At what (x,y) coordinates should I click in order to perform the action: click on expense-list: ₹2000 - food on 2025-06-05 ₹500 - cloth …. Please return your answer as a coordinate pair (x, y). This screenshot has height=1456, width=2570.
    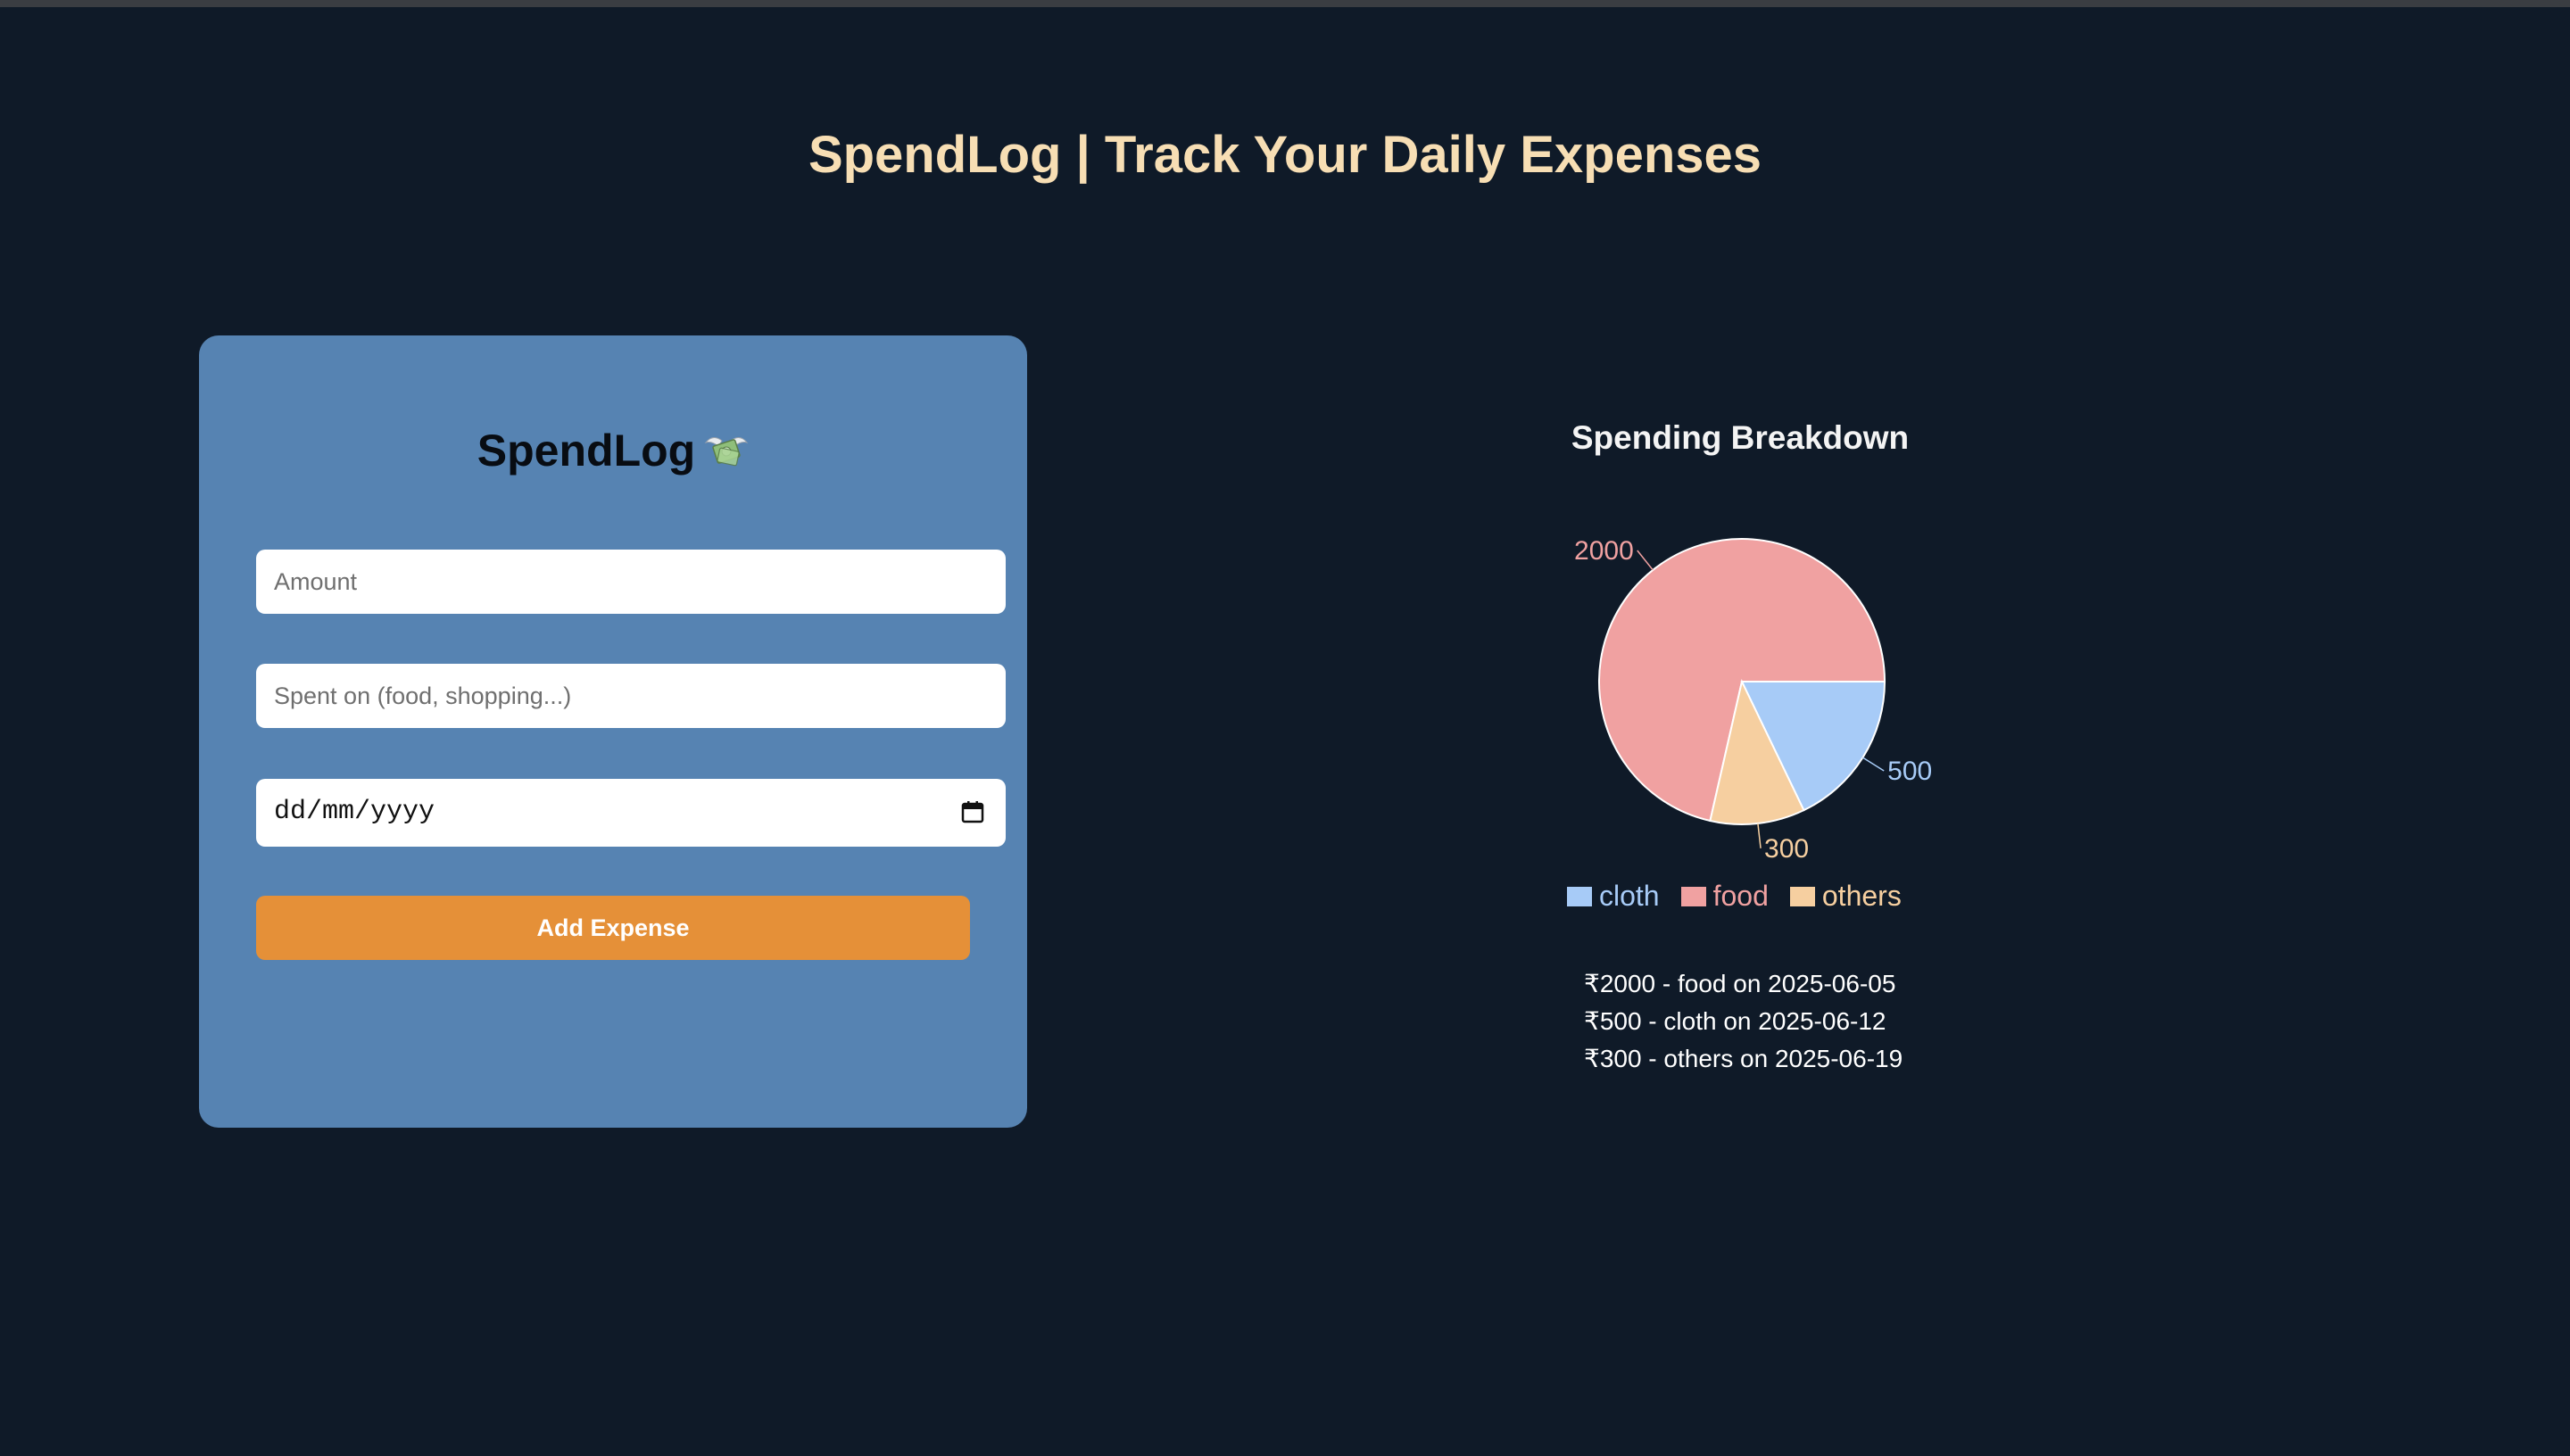
    Looking at the image, I should click on (1744, 1022).